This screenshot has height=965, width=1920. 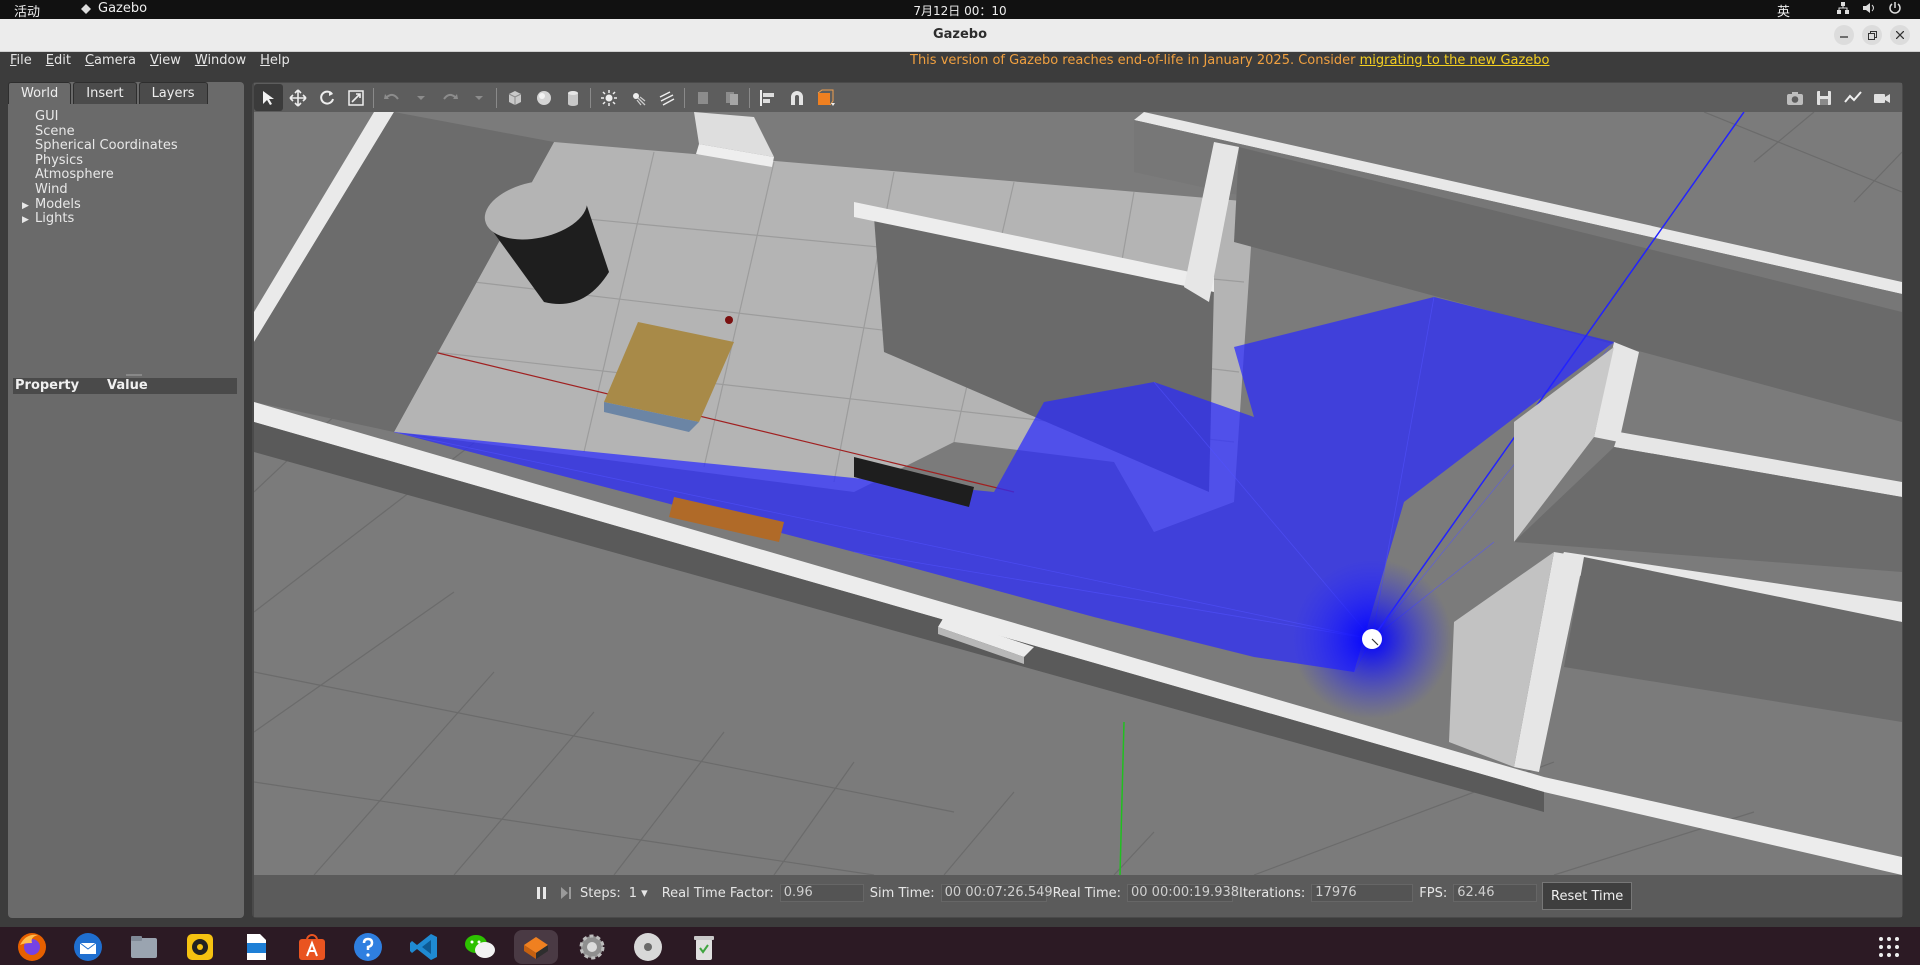 I want to click on cylinder-icon, so click(x=572, y=98).